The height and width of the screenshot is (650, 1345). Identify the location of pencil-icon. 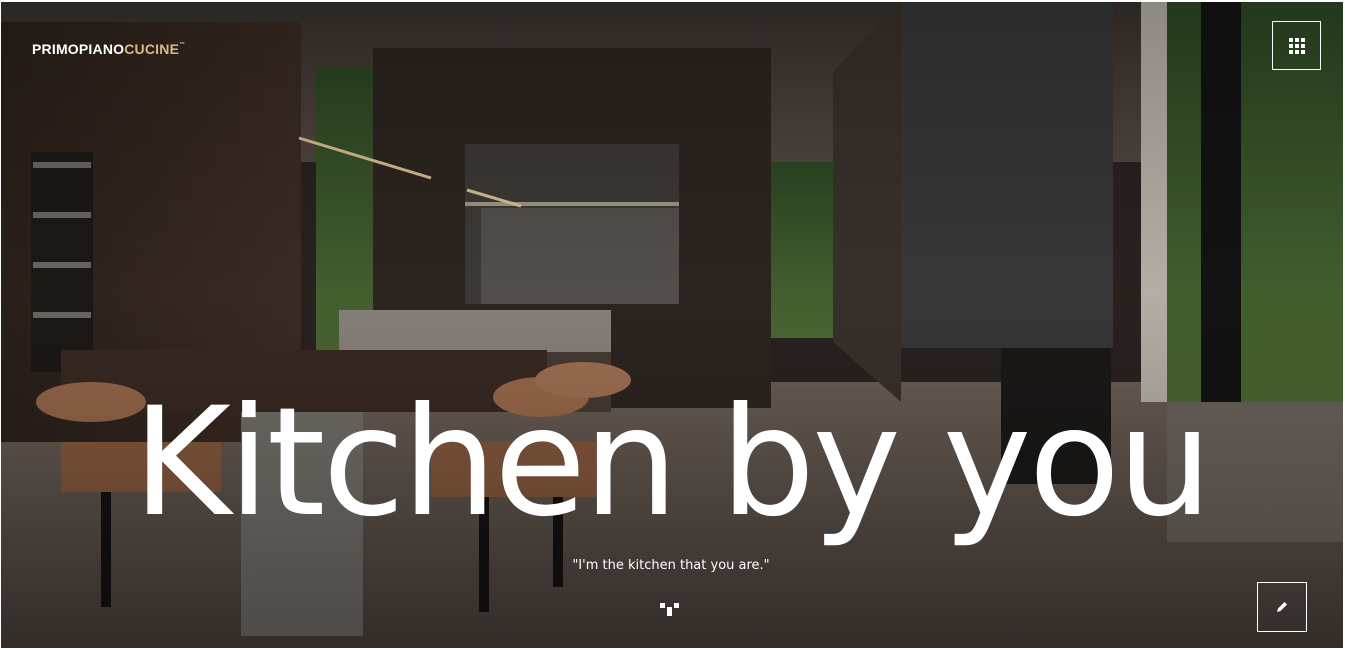
(1282, 607).